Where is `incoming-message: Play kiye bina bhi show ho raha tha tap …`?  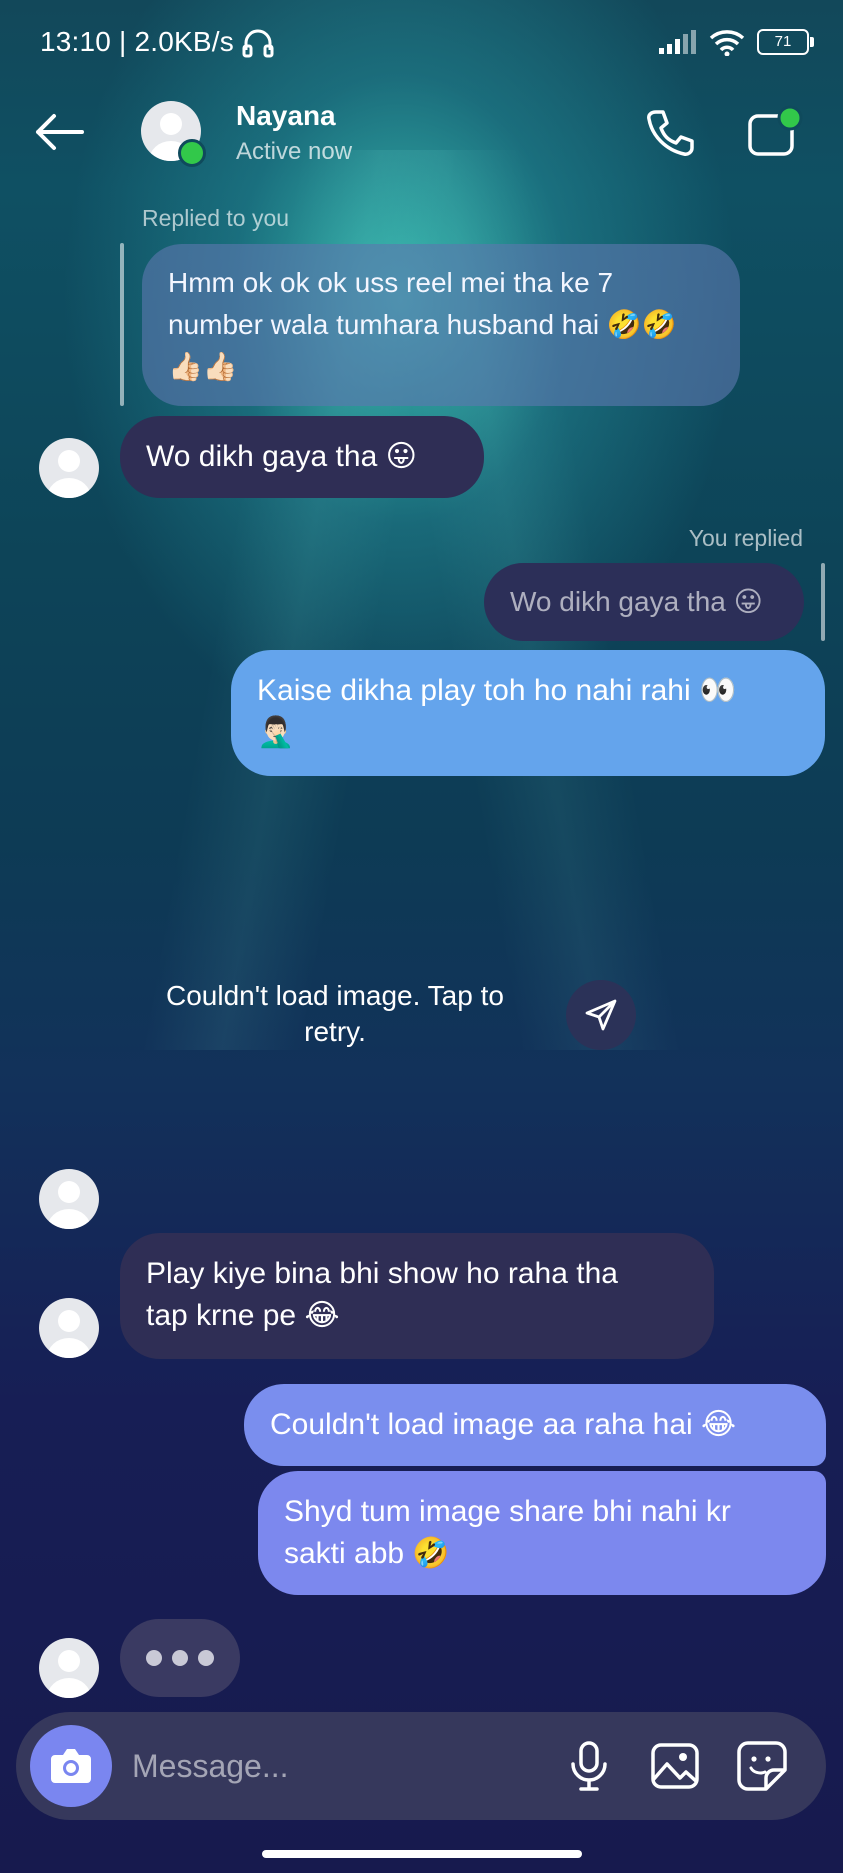
incoming-message: Play kiye bina bhi show ho raha tha tap … is located at coordinates (417, 1296).